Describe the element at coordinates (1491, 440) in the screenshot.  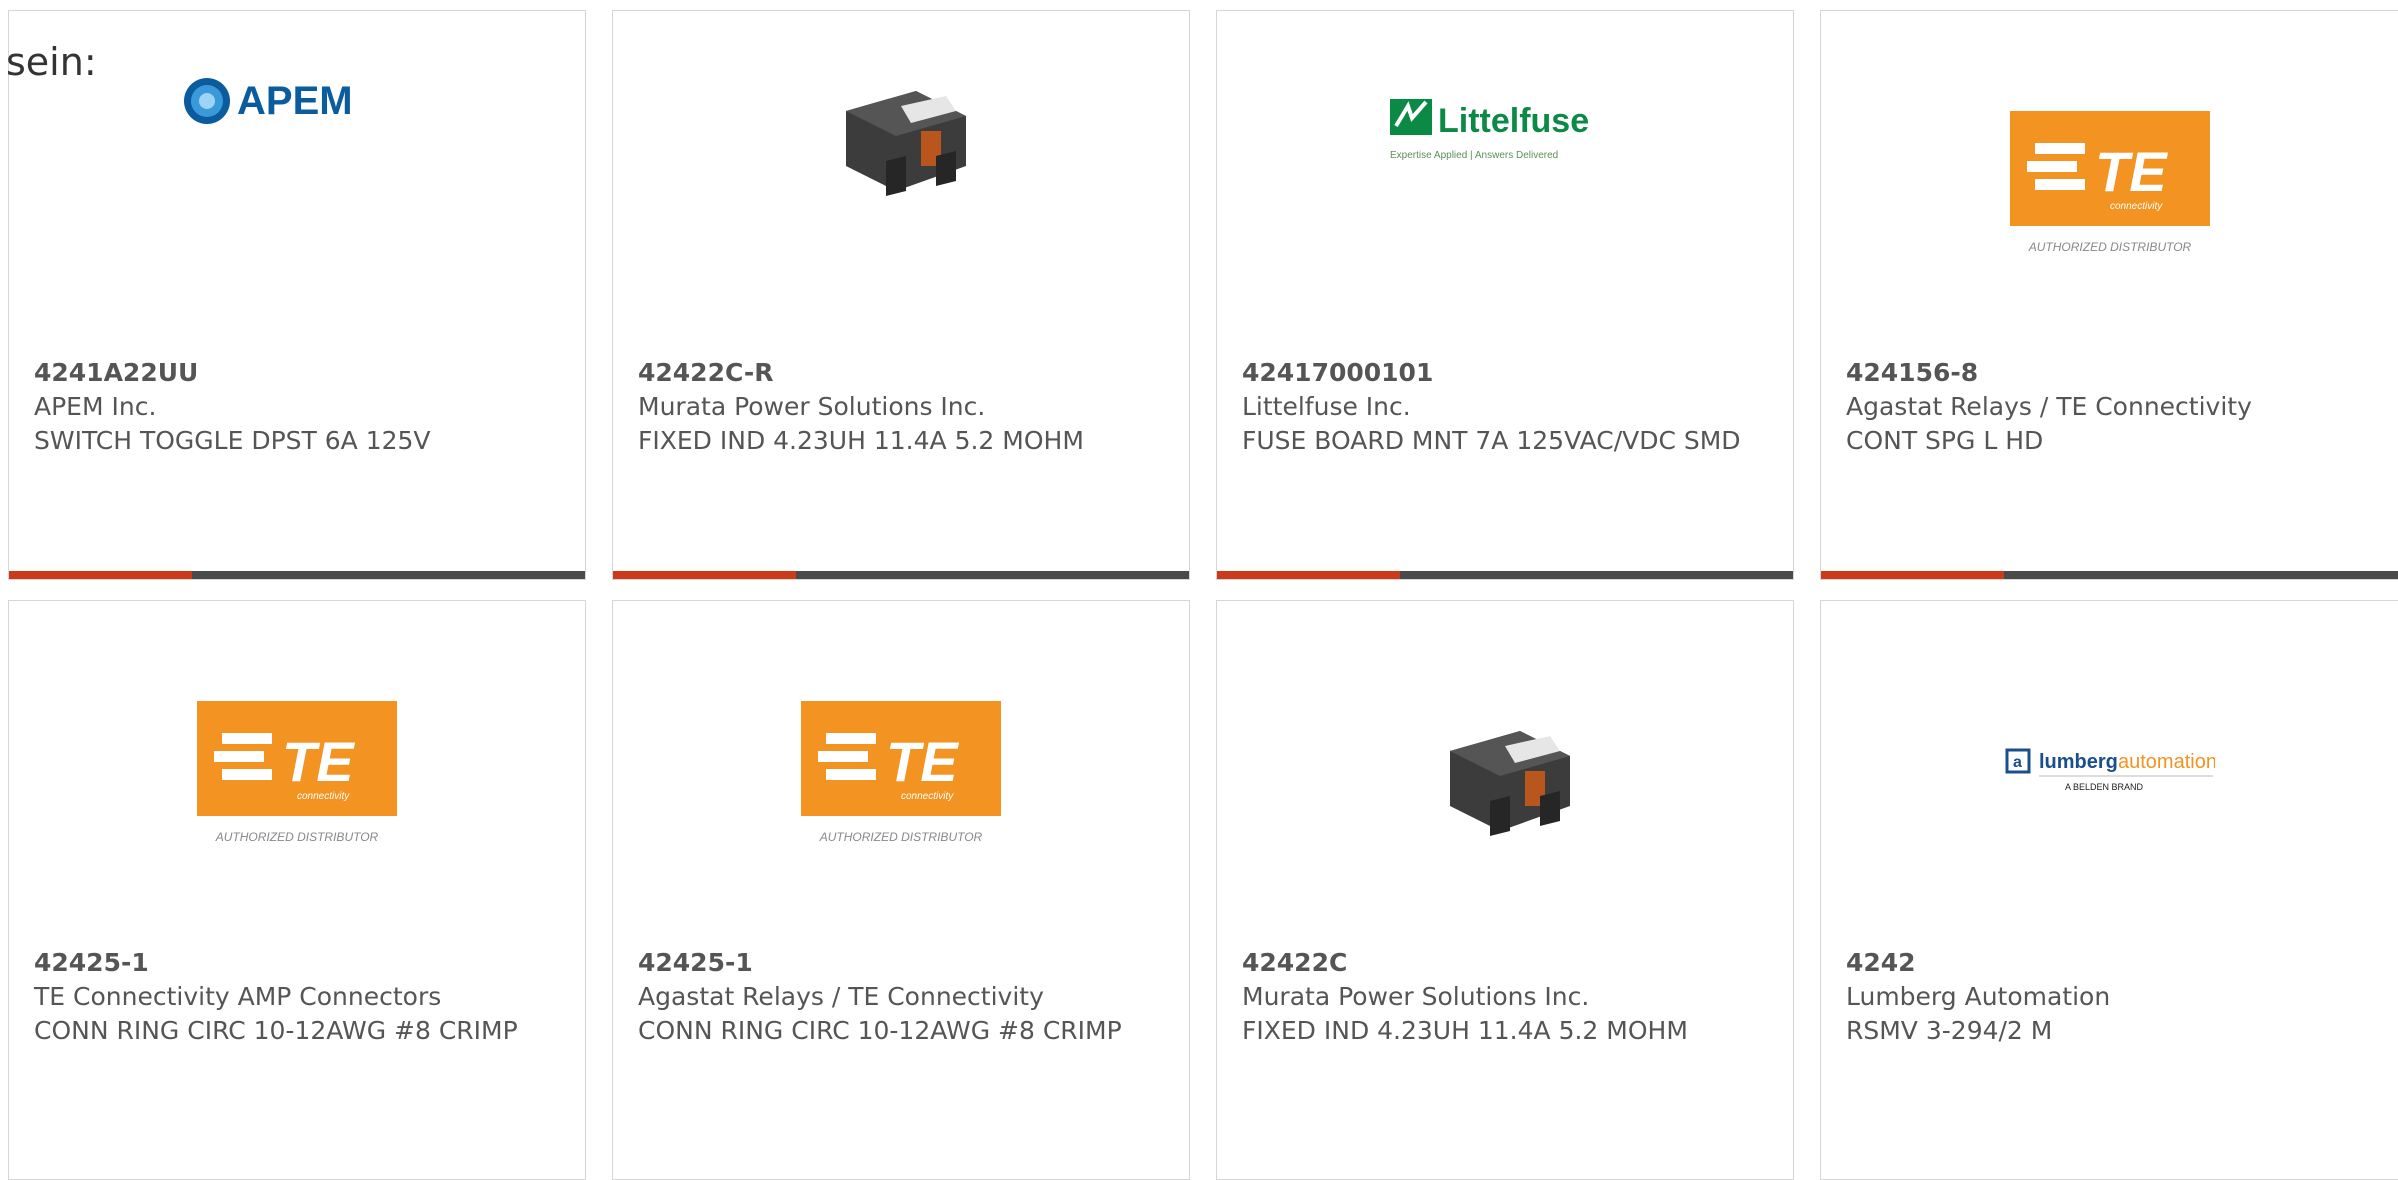
I see `description: FUSE BOARD MNT 7A 125VAC/VDC SMD` at that location.